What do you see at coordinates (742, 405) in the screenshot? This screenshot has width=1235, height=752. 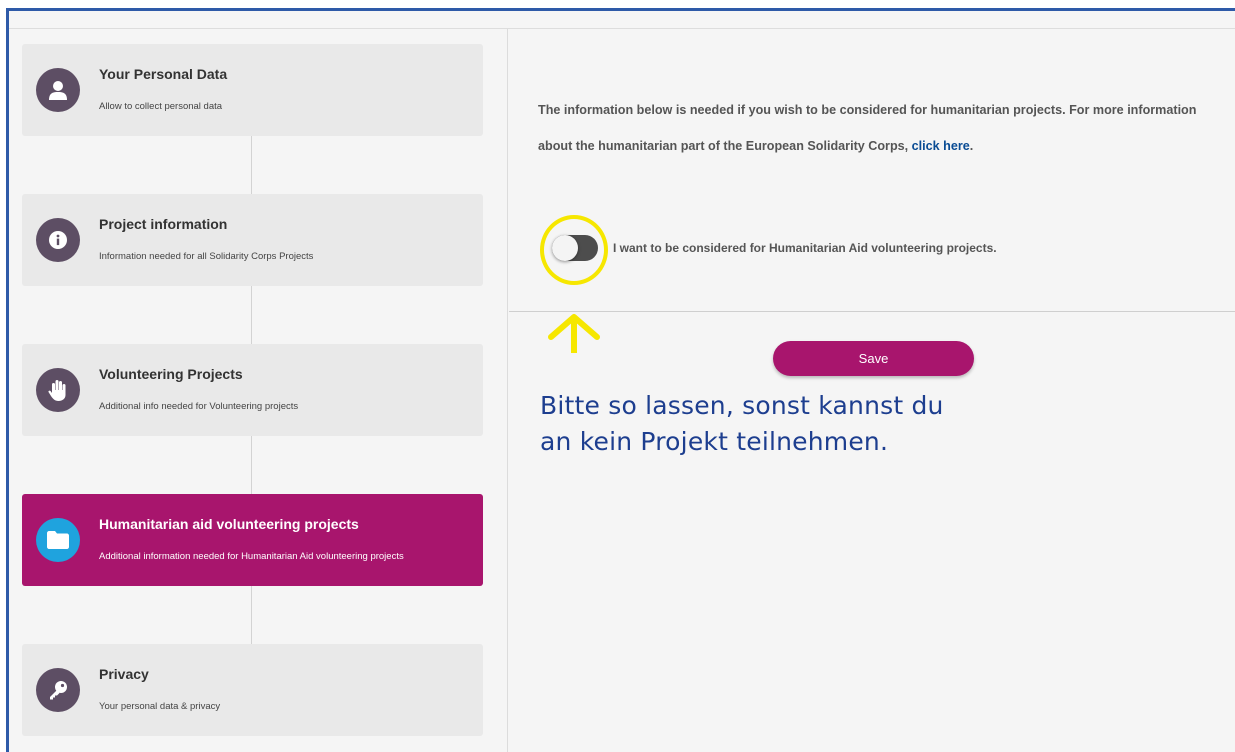 I see `annotation-line-1: Bitte so lassen, sonst kannst du` at bounding box center [742, 405].